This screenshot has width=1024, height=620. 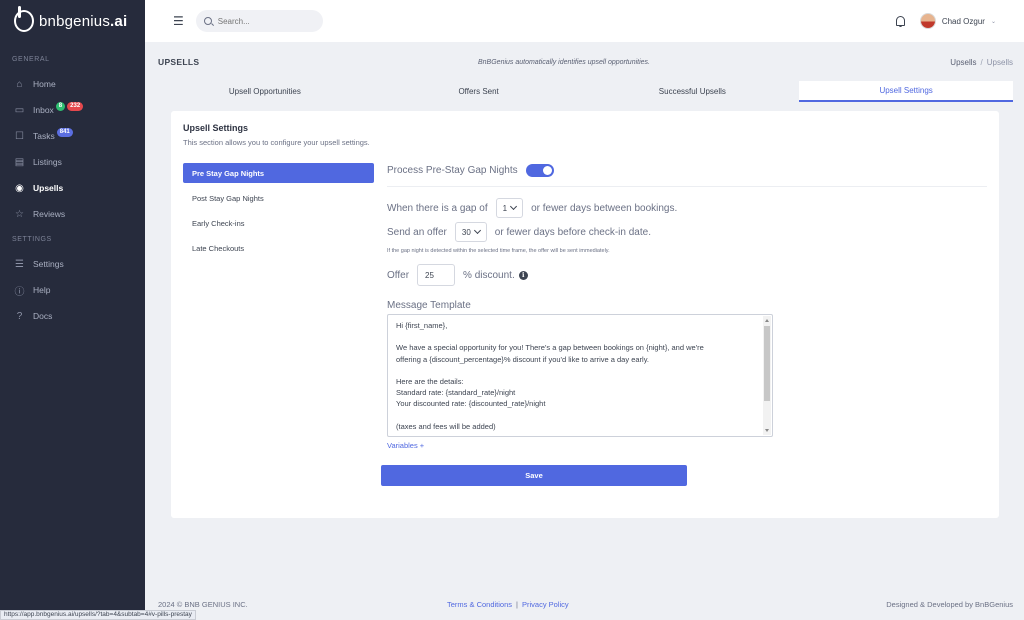 I want to click on search-icon, so click(x=207, y=21).